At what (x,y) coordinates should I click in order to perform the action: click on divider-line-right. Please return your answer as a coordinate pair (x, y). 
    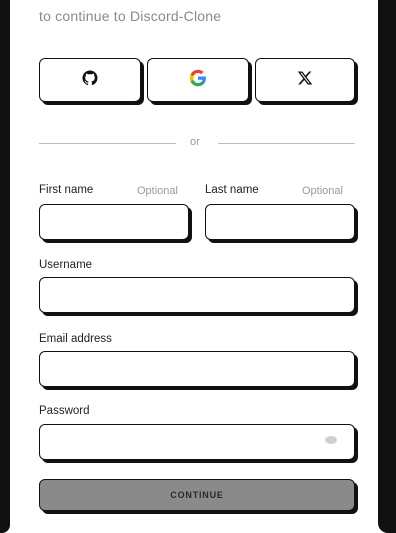
    Looking at the image, I should click on (286, 143).